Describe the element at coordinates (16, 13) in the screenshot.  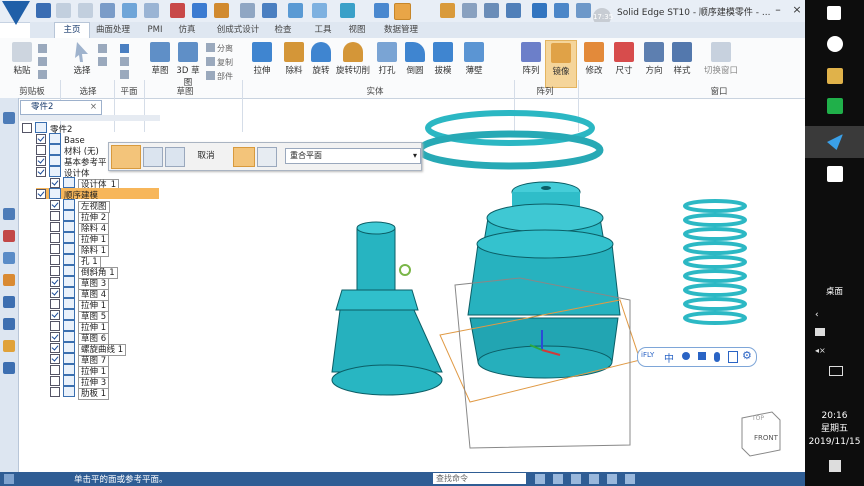
I see `solid-edge-logo-icon` at that location.